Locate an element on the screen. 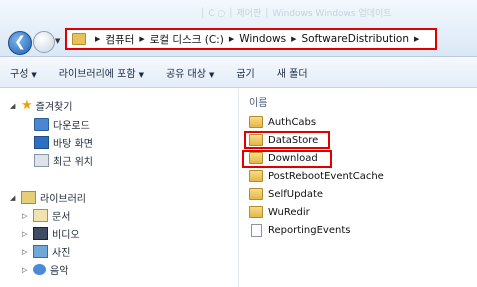 This screenshot has height=287, width=477. nav-item-documents: ▷ 문서 is located at coordinates (46, 215).